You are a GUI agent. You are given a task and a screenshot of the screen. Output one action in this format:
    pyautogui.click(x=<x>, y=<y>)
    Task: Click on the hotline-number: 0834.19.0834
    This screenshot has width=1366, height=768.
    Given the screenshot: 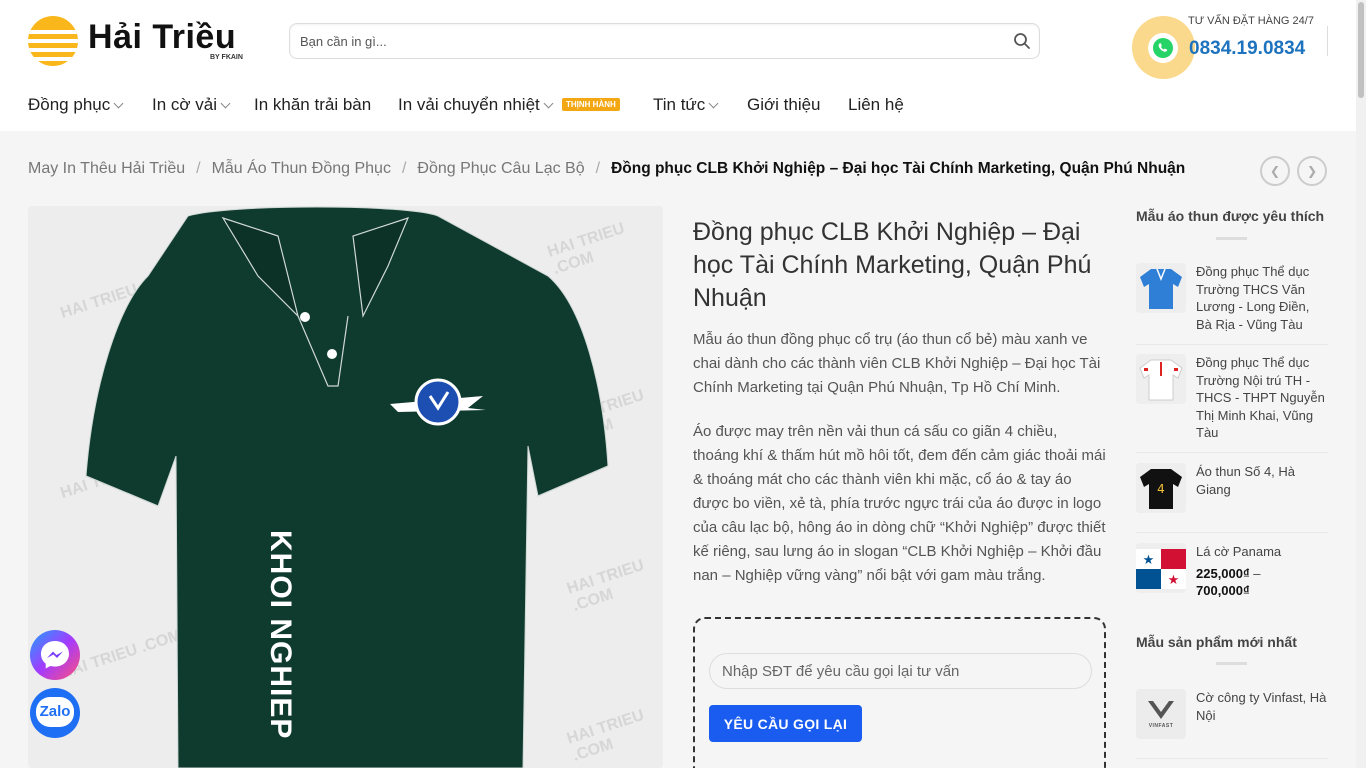 What is the action you would take?
    pyautogui.click(x=1247, y=49)
    